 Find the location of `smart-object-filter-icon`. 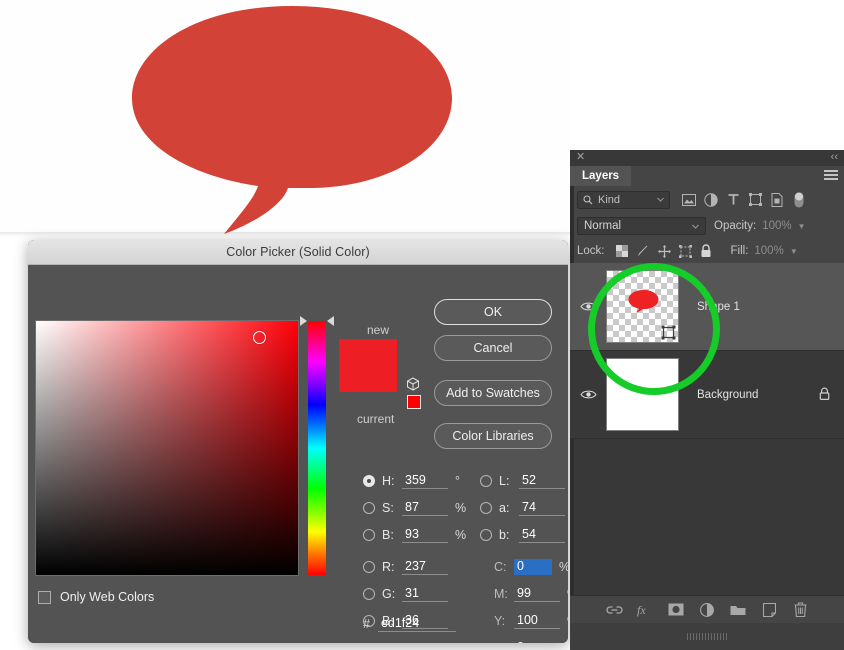

smart-object-filter-icon is located at coordinates (777, 200).